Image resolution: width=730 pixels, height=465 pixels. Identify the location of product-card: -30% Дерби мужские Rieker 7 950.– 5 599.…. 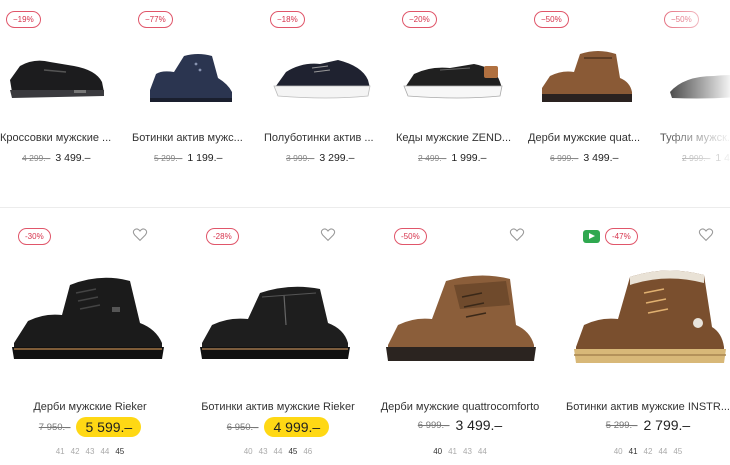
(90, 340).